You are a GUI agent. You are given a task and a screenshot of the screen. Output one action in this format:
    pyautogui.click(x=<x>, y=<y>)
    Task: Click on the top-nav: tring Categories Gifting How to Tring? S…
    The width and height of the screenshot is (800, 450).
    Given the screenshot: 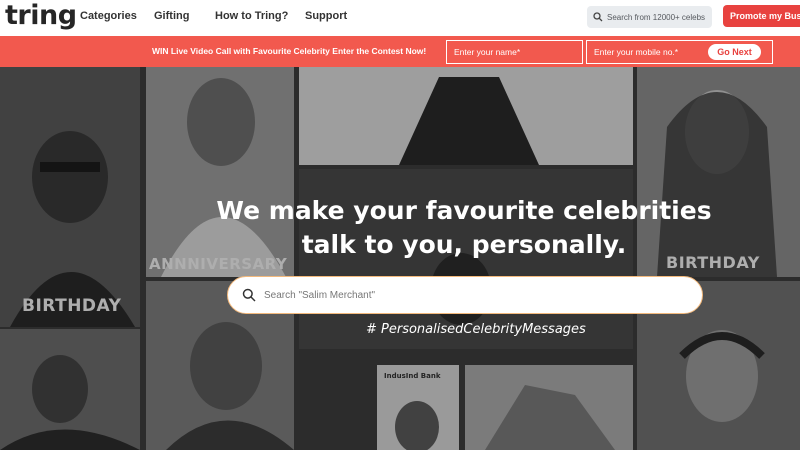 What is the action you would take?
    pyautogui.click(x=400, y=18)
    